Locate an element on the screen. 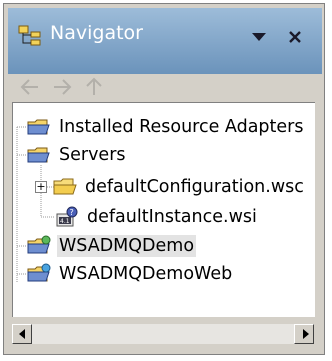 Image resolution: width=332 pixels, height=361 pixels. close-view-button is located at coordinates (295, 37).